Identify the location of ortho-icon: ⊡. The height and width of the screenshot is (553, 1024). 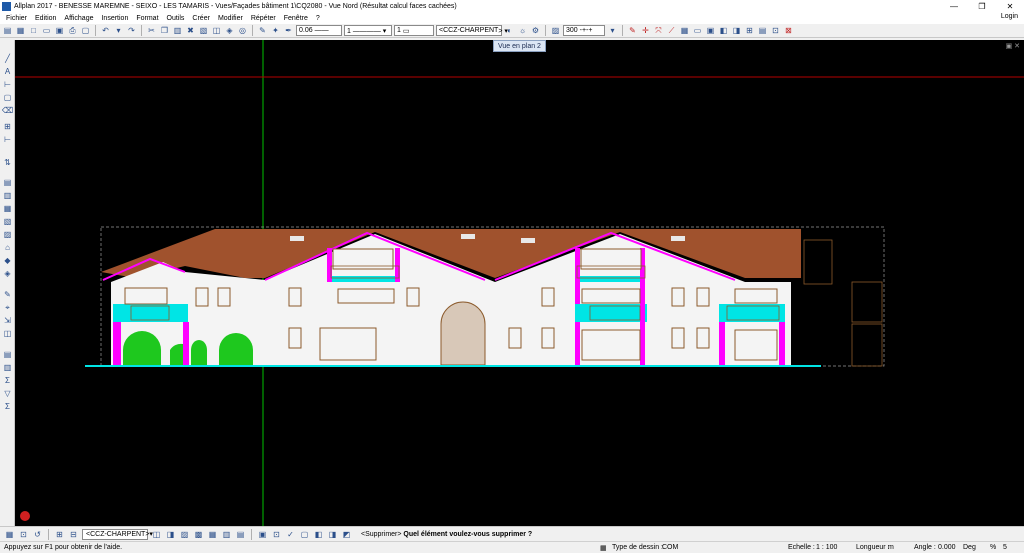
(23, 534).